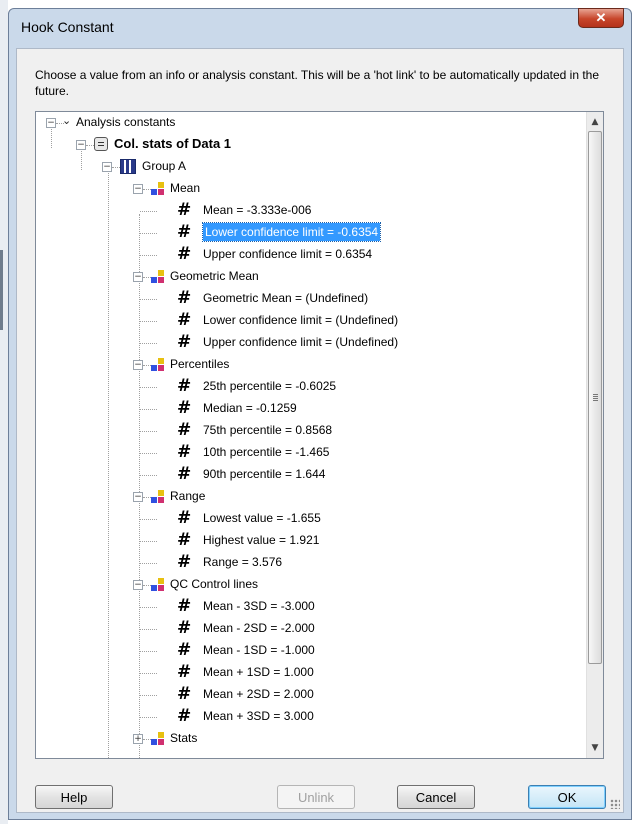 This screenshot has height=824, width=636. I want to click on tree-node-section: − QC Control lines, so click(311, 585).